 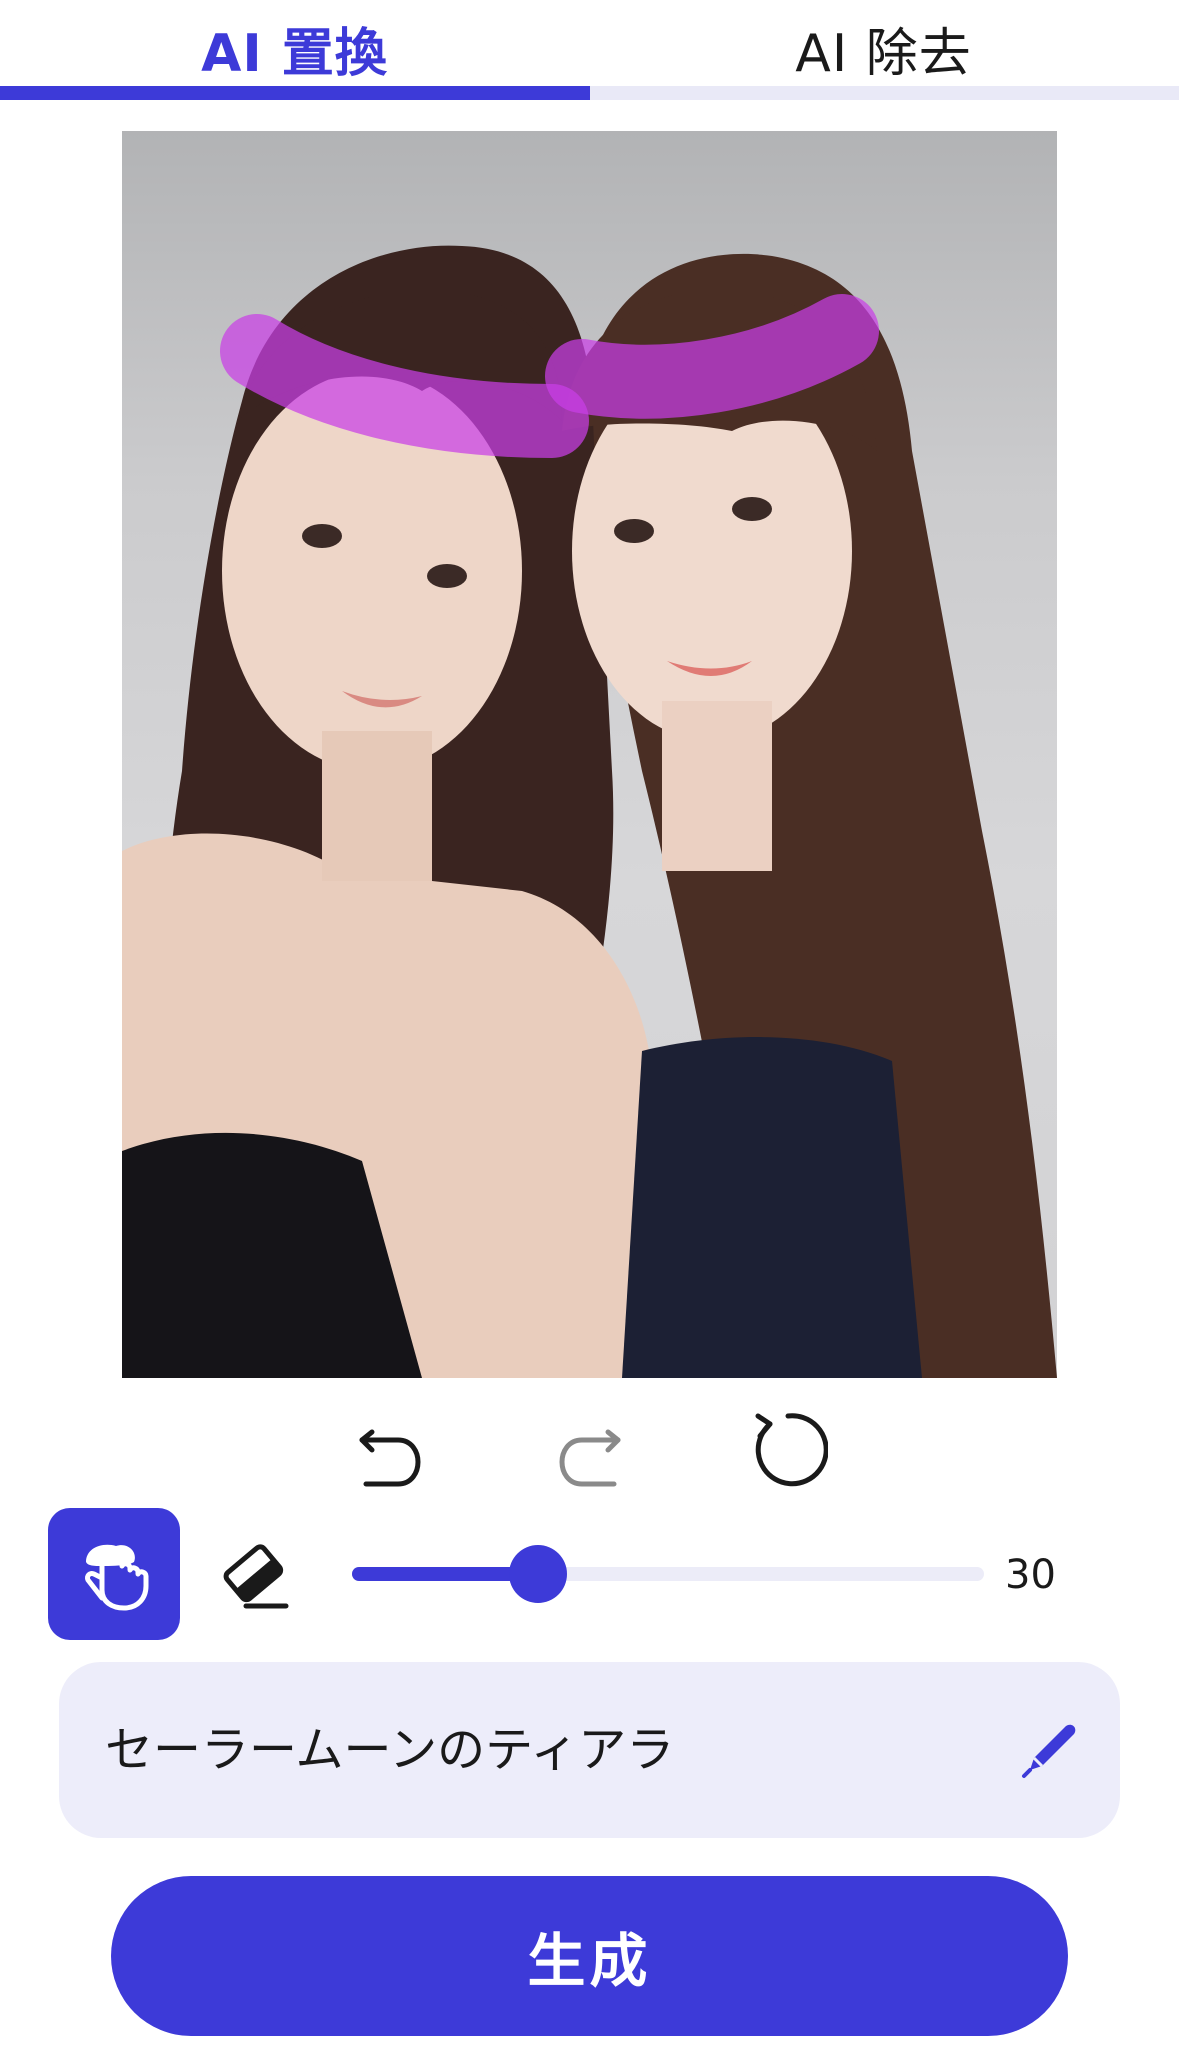 I want to click on tab-ai-replace: AI 置換, so click(x=294, y=48).